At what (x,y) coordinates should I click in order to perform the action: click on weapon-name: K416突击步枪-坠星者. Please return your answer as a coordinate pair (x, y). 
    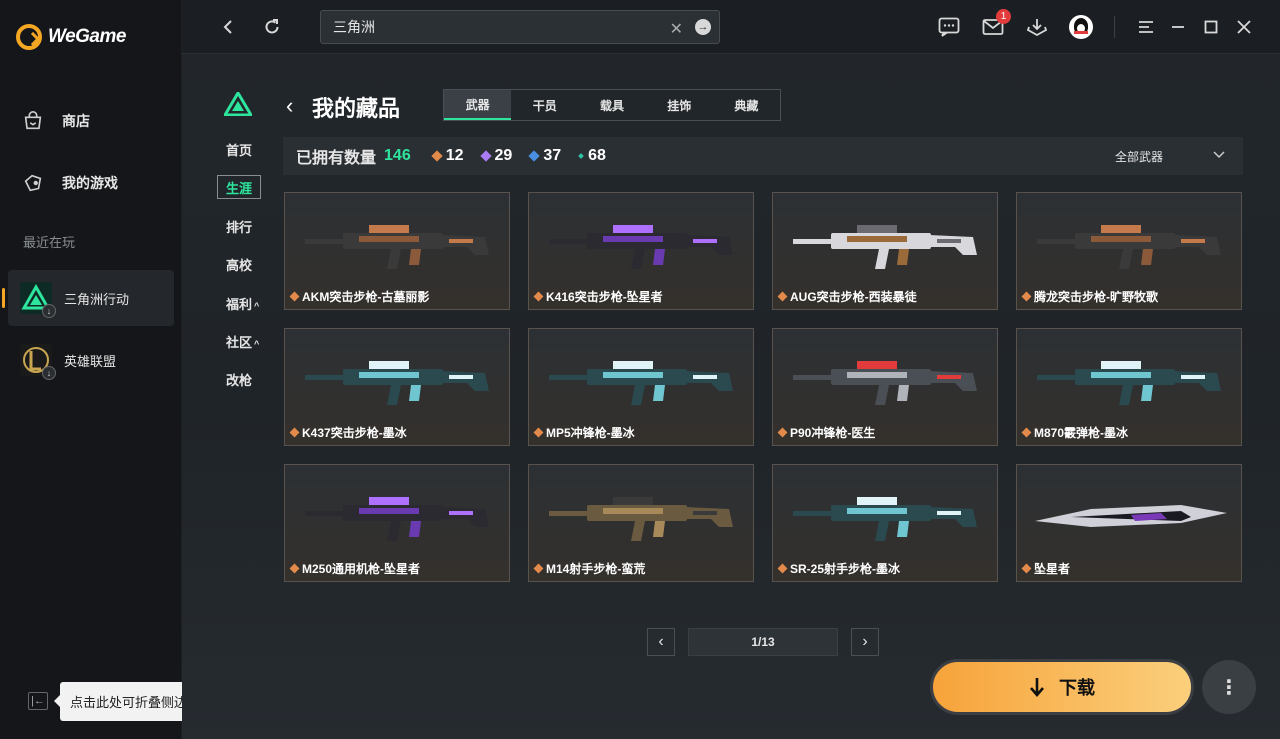
    Looking at the image, I should click on (604, 297).